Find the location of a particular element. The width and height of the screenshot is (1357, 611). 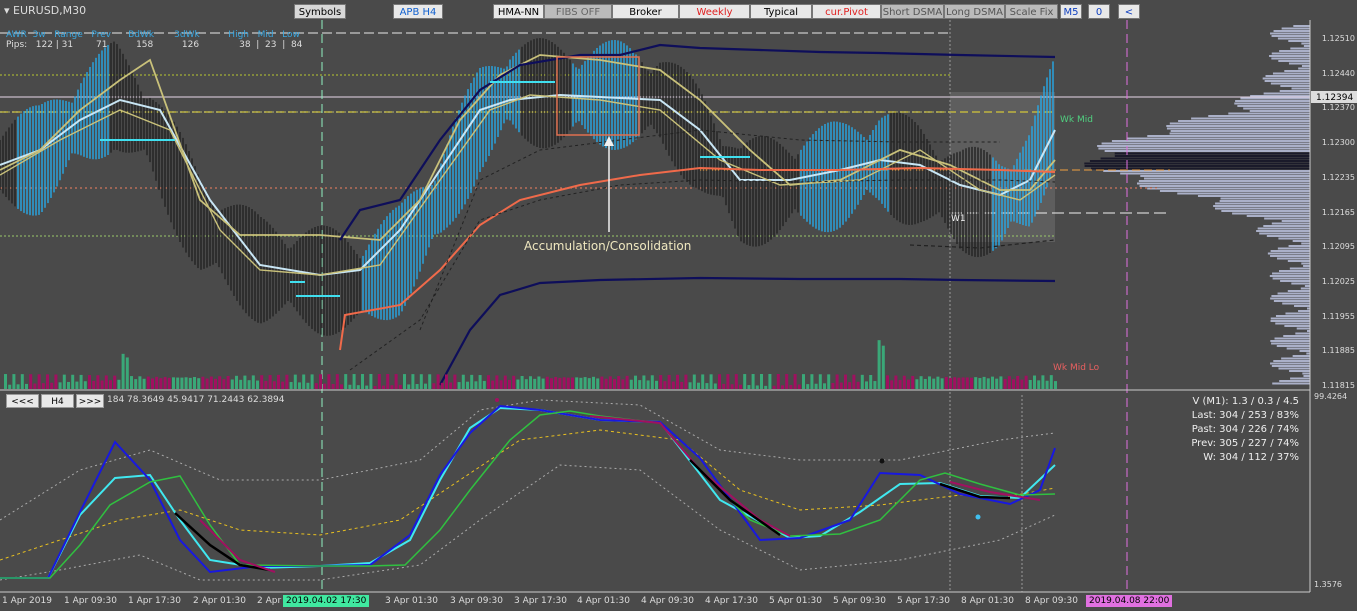

w1-label: W1 is located at coordinates (958, 219).